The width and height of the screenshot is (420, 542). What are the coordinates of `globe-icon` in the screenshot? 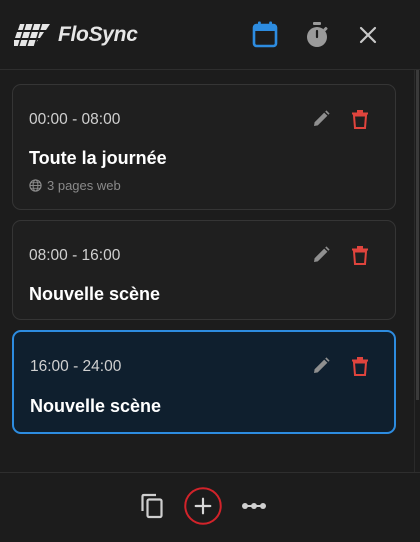 It's located at (35, 185).